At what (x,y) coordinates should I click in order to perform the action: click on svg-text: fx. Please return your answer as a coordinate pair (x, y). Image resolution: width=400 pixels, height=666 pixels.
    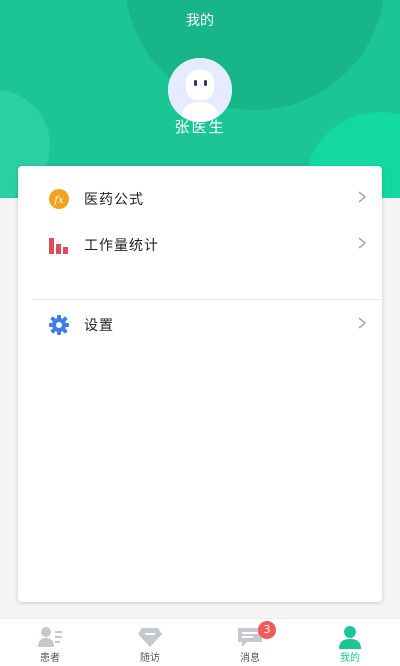
    Looking at the image, I should click on (58, 200).